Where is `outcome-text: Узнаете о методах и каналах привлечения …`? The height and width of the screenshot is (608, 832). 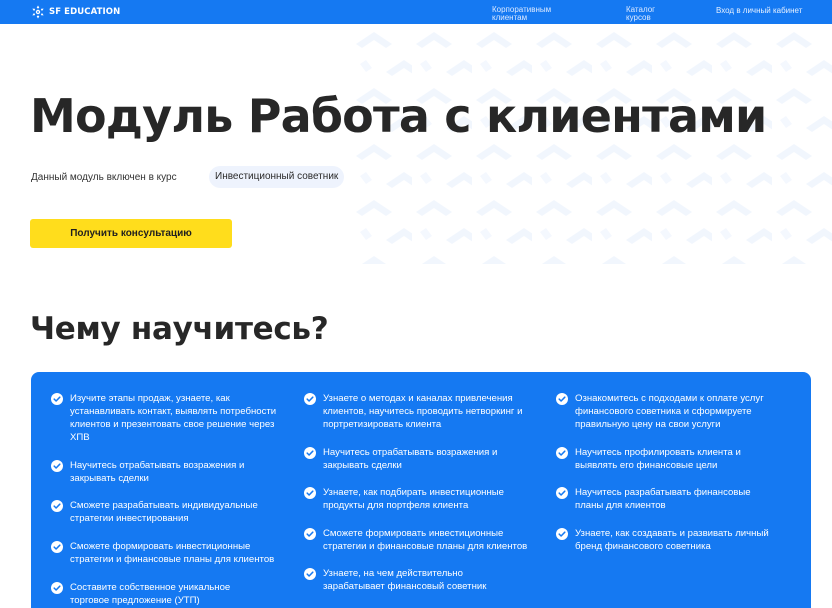 outcome-text: Узнаете о методах и каналах привлечения … is located at coordinates (423, 411).